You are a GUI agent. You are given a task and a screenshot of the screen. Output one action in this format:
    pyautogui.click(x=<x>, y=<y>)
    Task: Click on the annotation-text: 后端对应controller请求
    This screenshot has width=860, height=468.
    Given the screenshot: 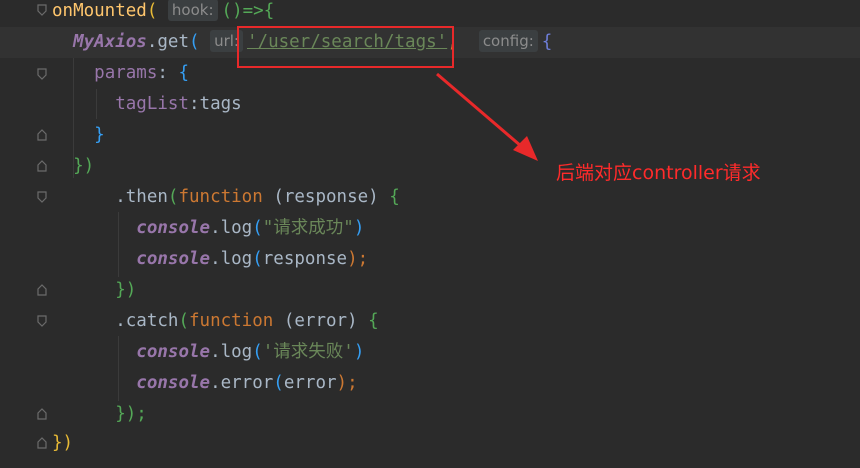 What is the action you would take?
    pyautogui.click(x=658, y=173)
    